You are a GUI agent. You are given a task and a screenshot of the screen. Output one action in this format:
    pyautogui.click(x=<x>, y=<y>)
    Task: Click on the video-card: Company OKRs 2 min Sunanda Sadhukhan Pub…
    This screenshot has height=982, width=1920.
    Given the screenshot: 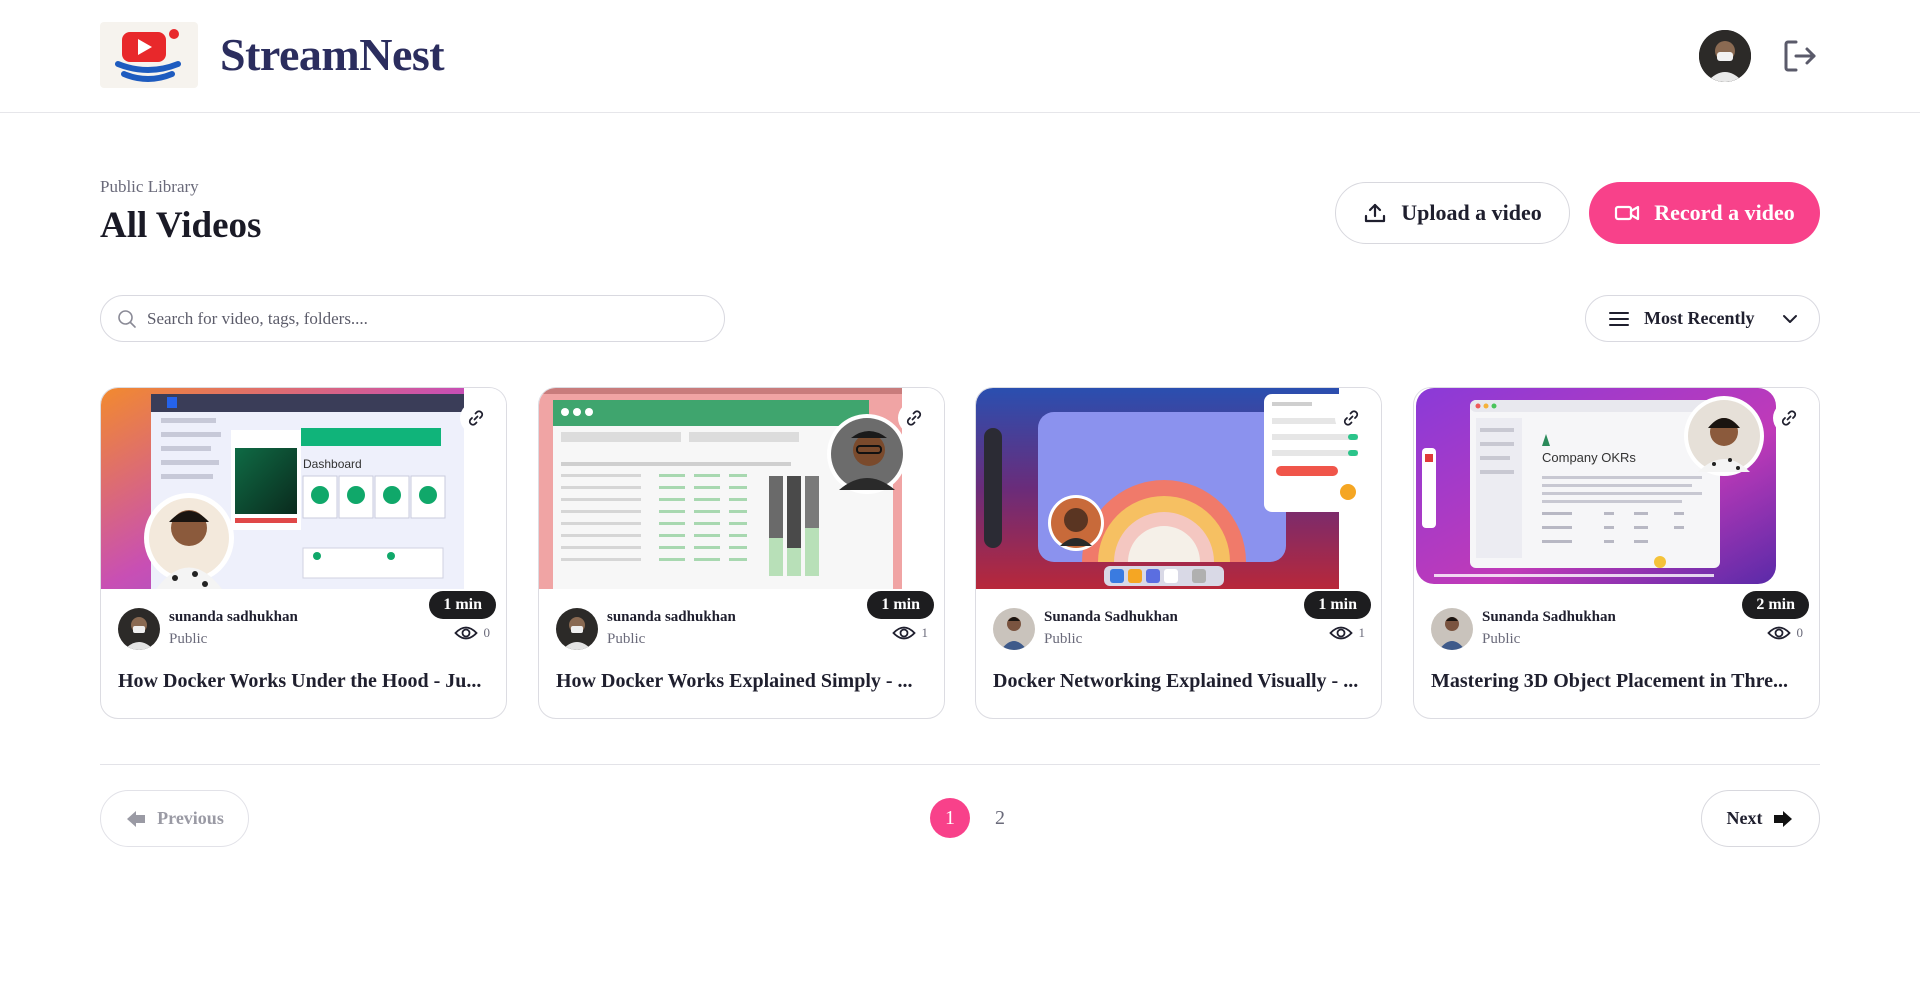 What is the action you would take?
    pyautogui.click(x=1616, y=553)
    